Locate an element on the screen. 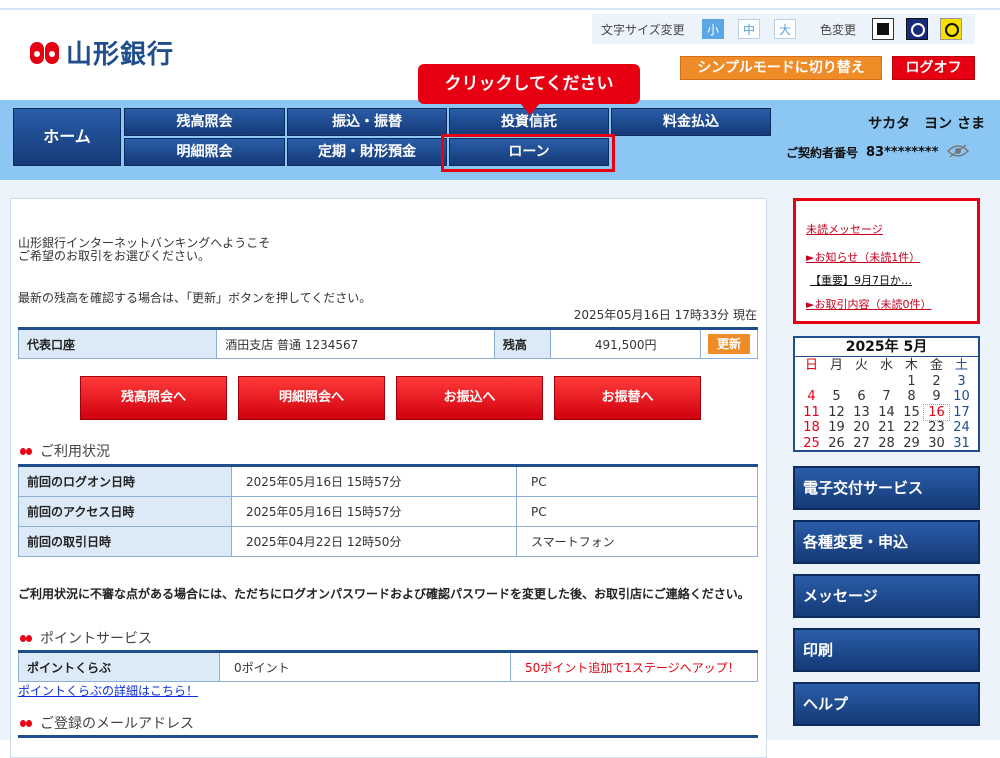  calendar-day: 16 is located at coordinates (936, 412).